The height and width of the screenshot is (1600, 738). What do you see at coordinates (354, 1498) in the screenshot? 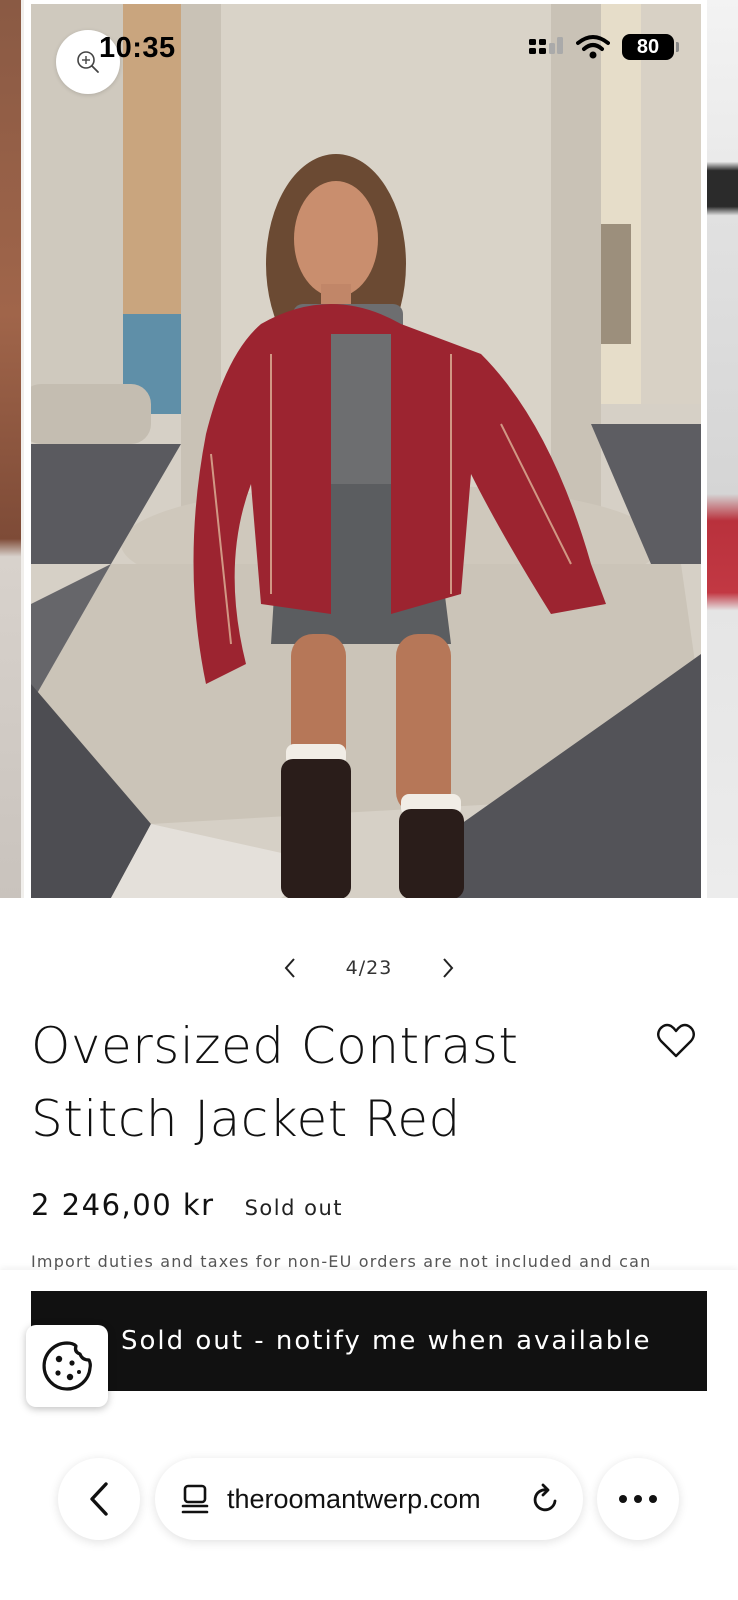
I see `url-text: theroomantwerp.com` at bounding box center [354, 1498].